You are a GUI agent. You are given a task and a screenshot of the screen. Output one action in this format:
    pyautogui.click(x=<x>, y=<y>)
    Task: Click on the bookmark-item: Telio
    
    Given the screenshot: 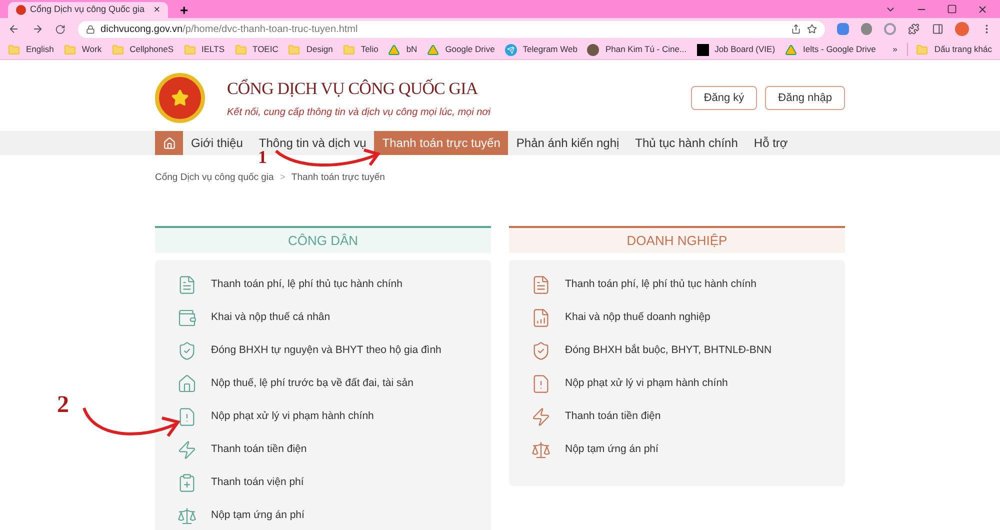 What is the action you would take?
    pyautogui.click(x=360, y=49)
    